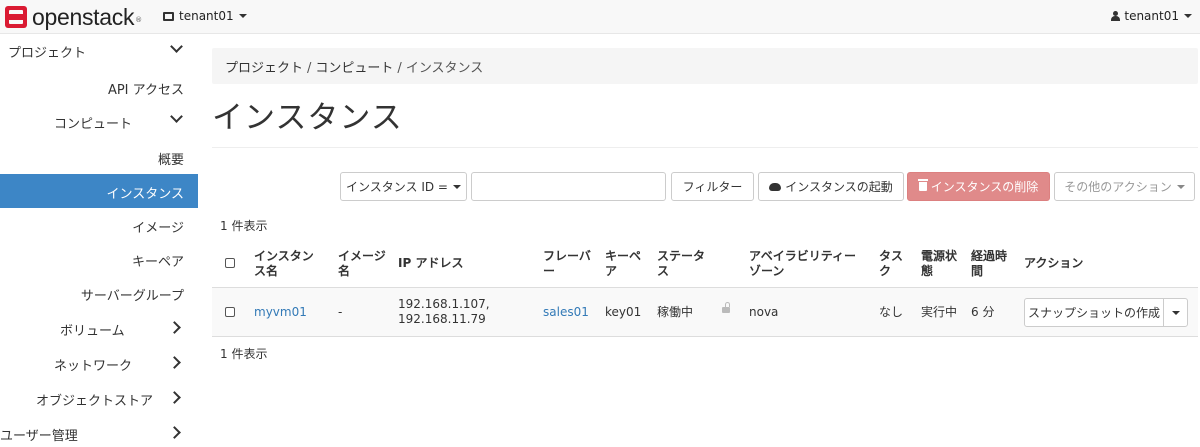 This screenshot has height=447, width=1200. What do you see at coordinates (444, 304) in the screenshot?
I see `ip-address: 192.168.1.107,` at bounding box center [444, 304].